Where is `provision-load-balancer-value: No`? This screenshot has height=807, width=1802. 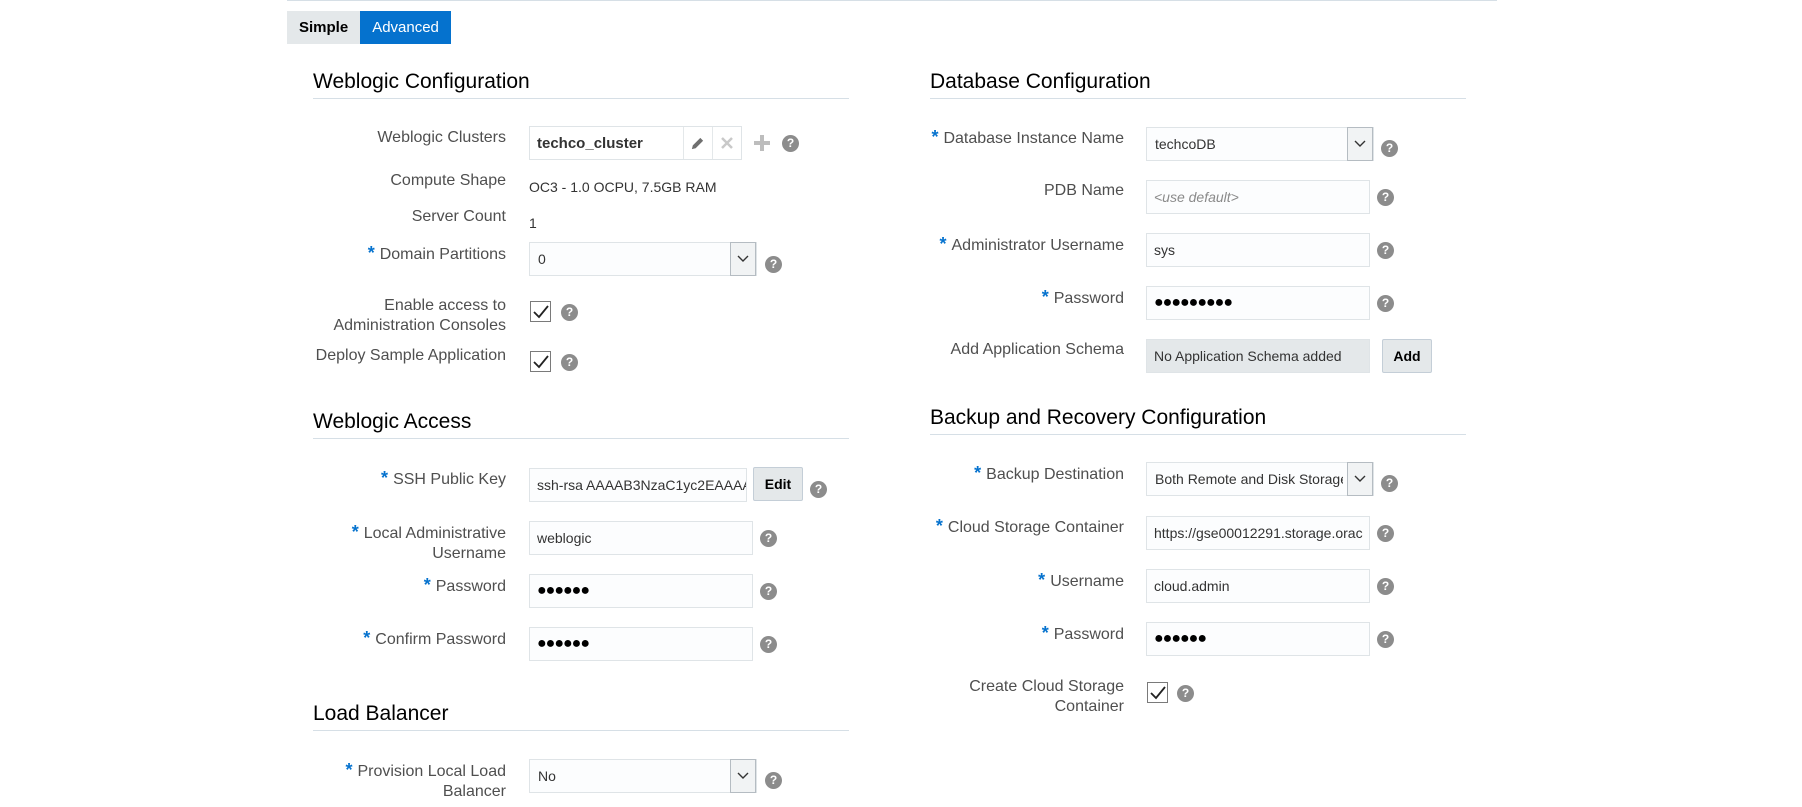 provision-load-balancer-value: No is located at coordinates (547, 776).